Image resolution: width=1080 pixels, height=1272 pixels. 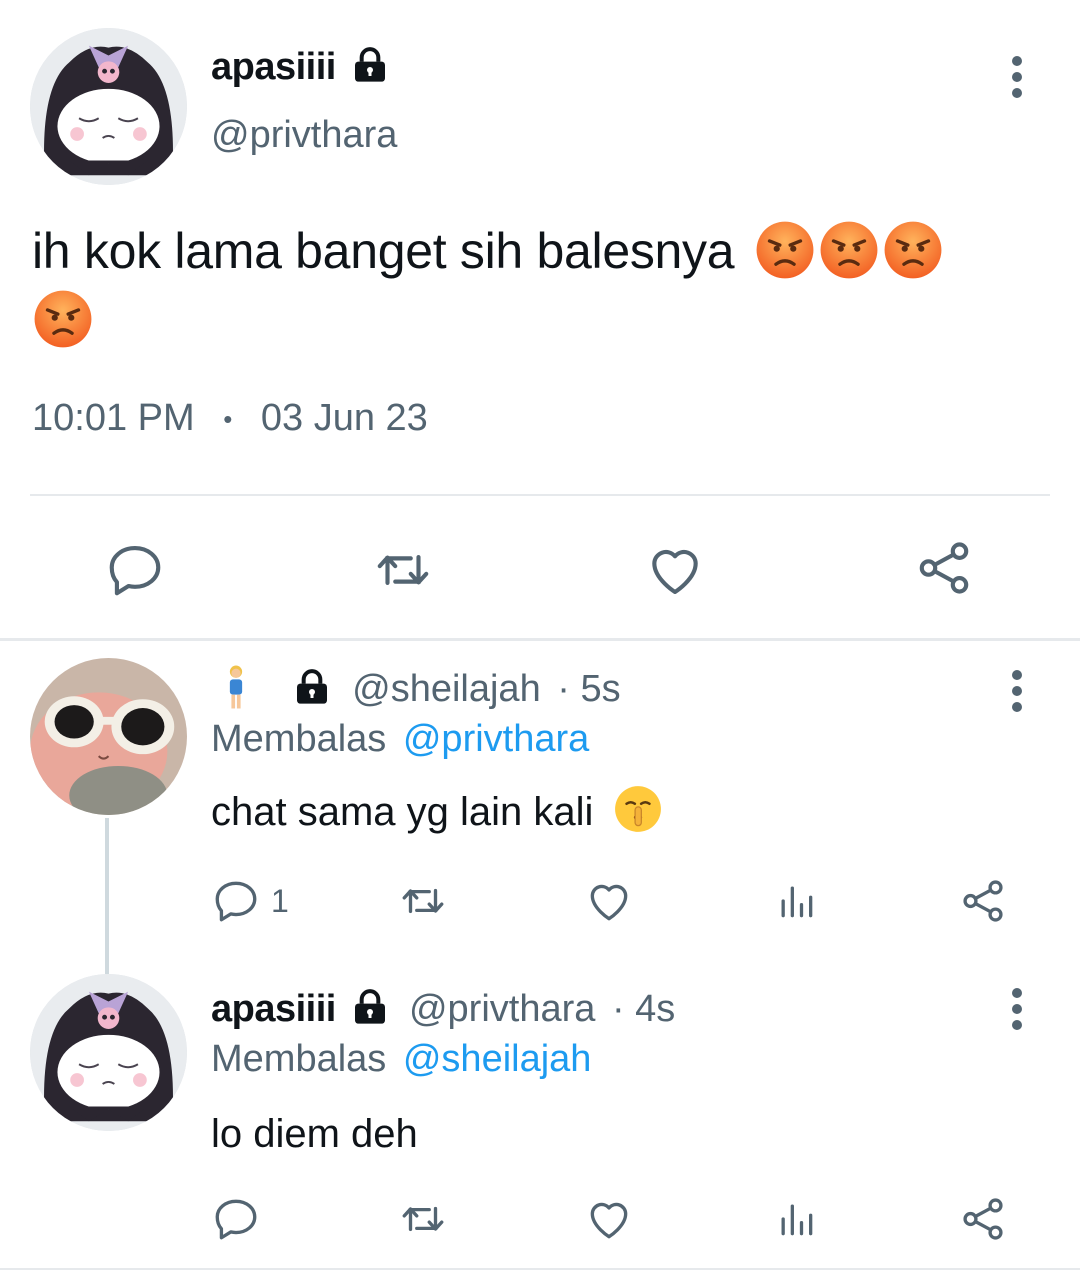 I want to click on reply-button: 1, so click(x=250, y=901).